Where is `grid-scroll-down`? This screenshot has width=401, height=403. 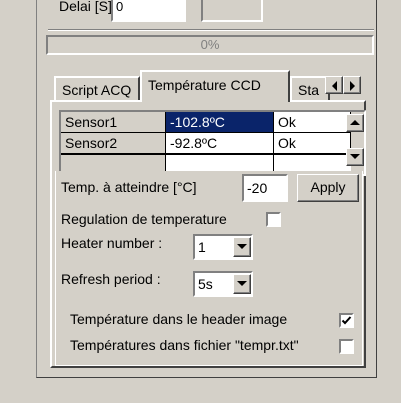 grid-scroll-down is located at coordinates (355, 157).